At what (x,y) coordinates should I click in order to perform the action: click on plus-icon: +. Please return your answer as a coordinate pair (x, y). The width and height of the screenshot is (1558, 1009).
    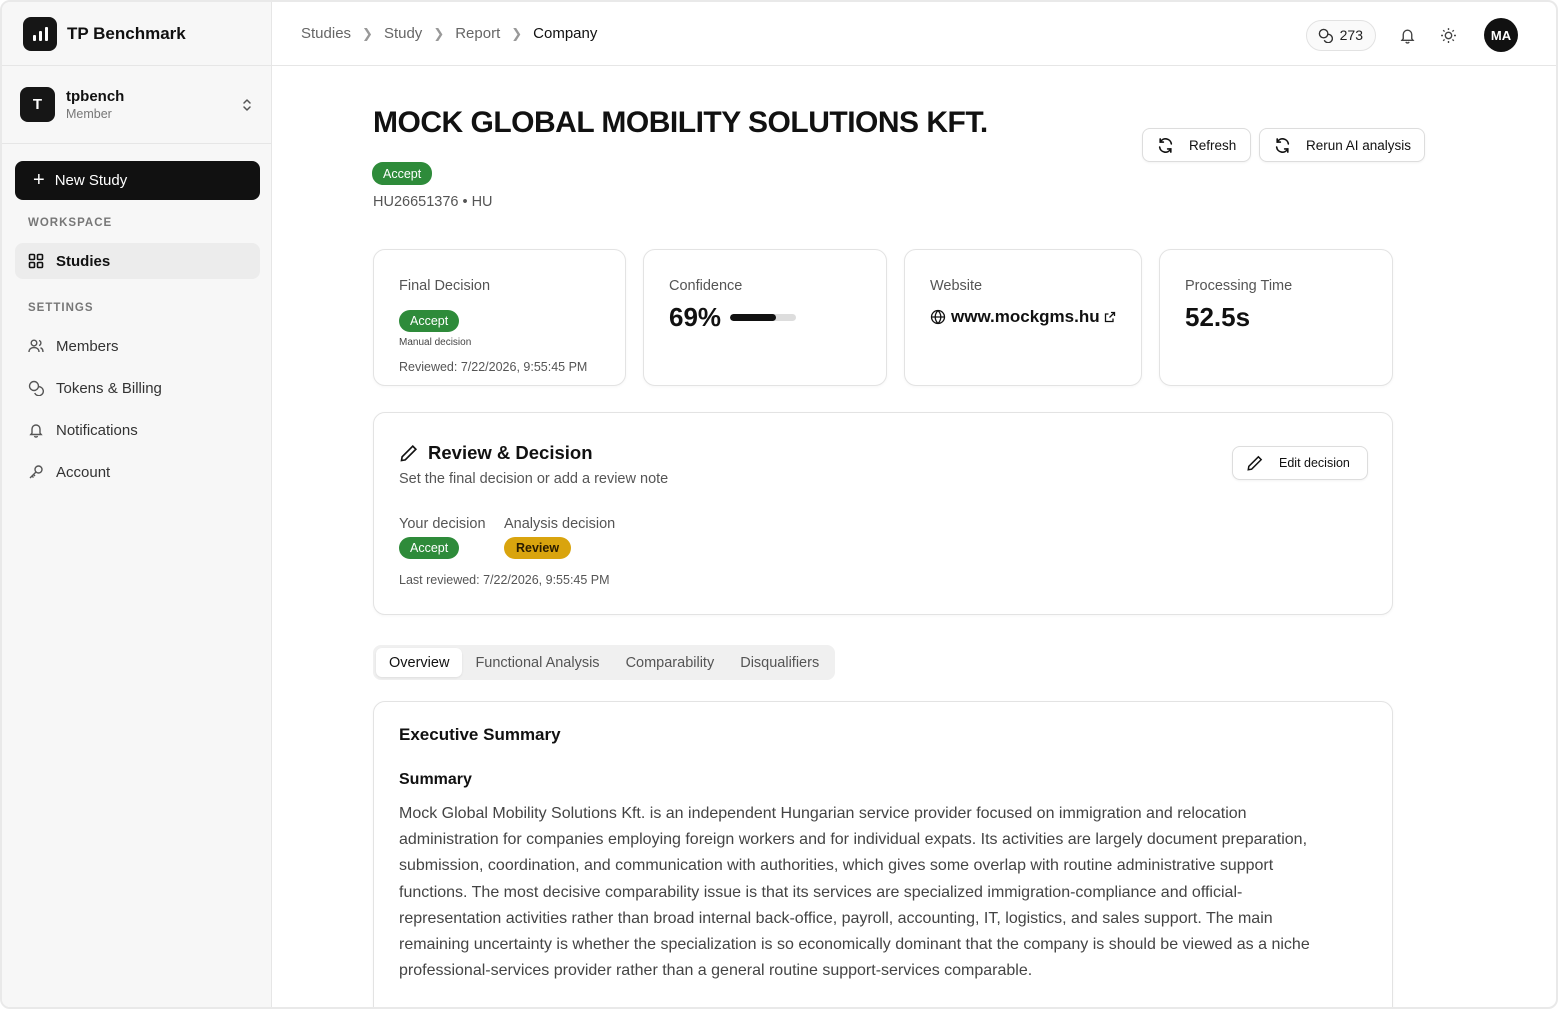
    Looking at the image, I should click on (39, 180).